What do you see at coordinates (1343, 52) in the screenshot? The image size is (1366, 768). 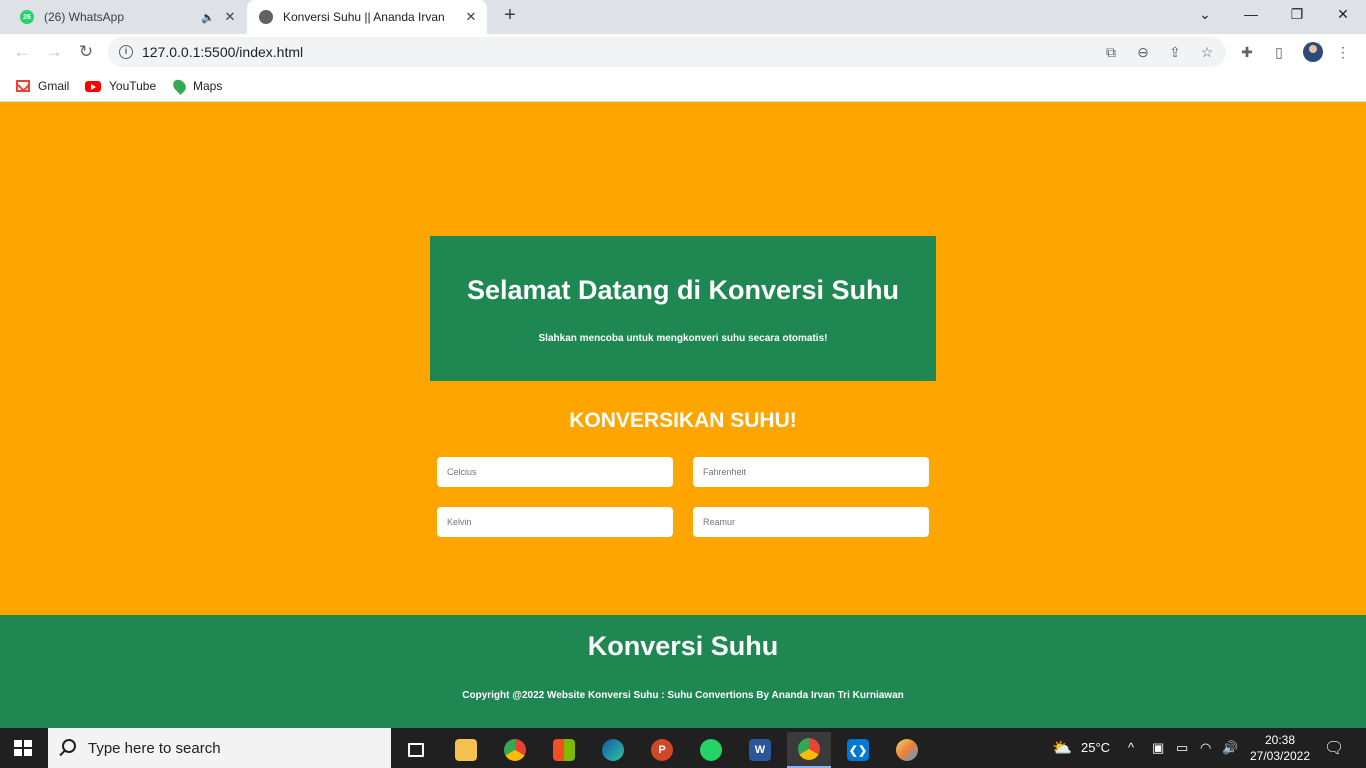 I see `menu-kebab-icon: ⋮` at bounding box center [1343, 52].